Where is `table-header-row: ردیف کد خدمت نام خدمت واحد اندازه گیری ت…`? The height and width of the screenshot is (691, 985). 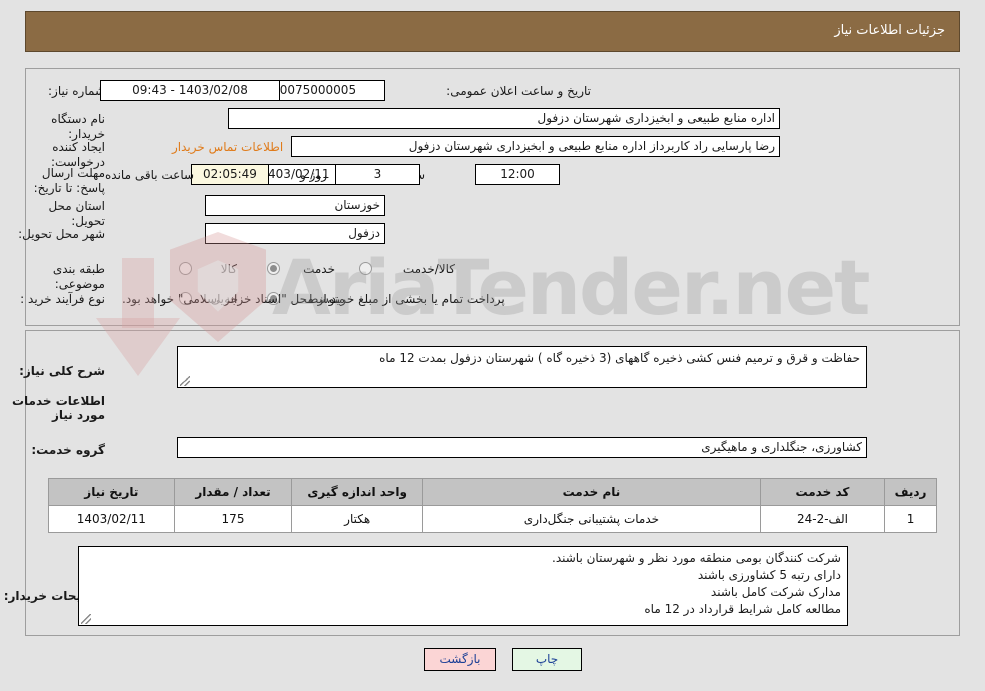
table-header-row: ردیف کد خدمت نام خدمت واحد اندازه گیری ت… is located at coordinates (492, 492).